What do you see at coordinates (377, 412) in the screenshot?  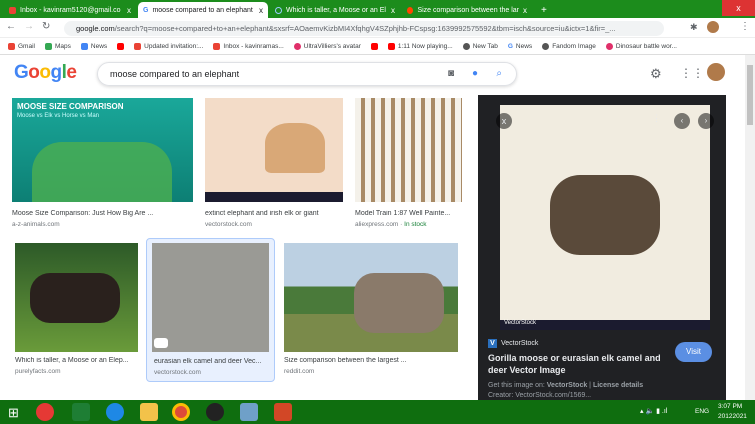 I see `taskbar: ⊞ ▴ 🔈 ▮ .ıl ENG 3:07 PM 20122021` at bounding box center [377, 412].